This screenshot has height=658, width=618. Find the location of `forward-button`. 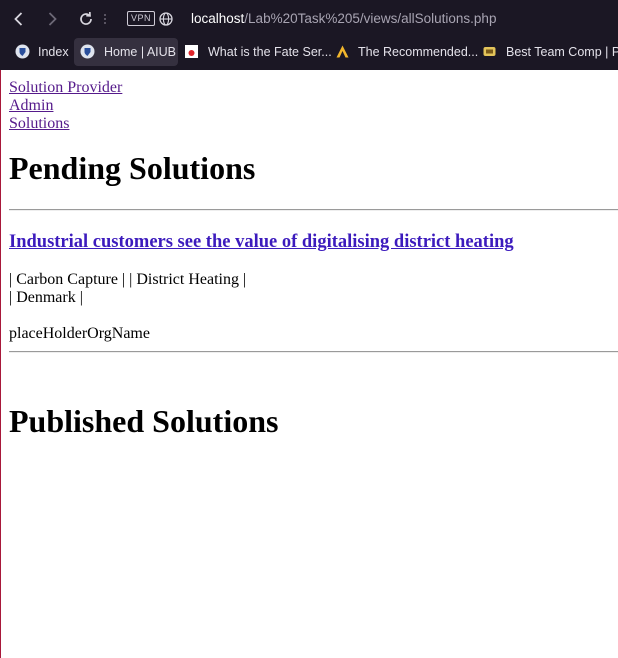

forward-button is located at coordinates (52, 19).